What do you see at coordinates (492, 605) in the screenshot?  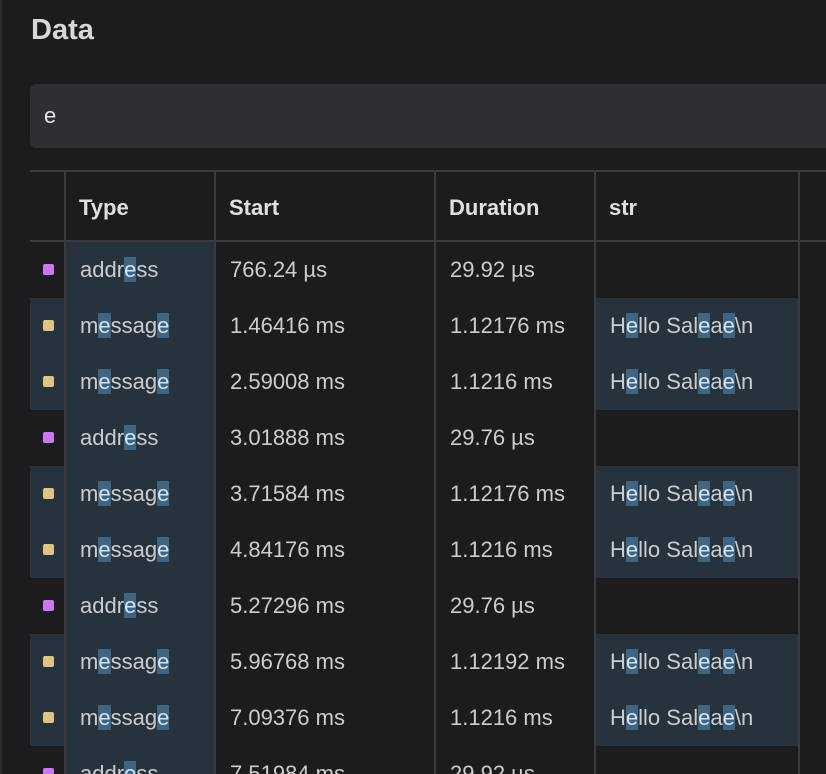 I see `cell-duration: 29.76 µs` at bounding box center [492, 605].